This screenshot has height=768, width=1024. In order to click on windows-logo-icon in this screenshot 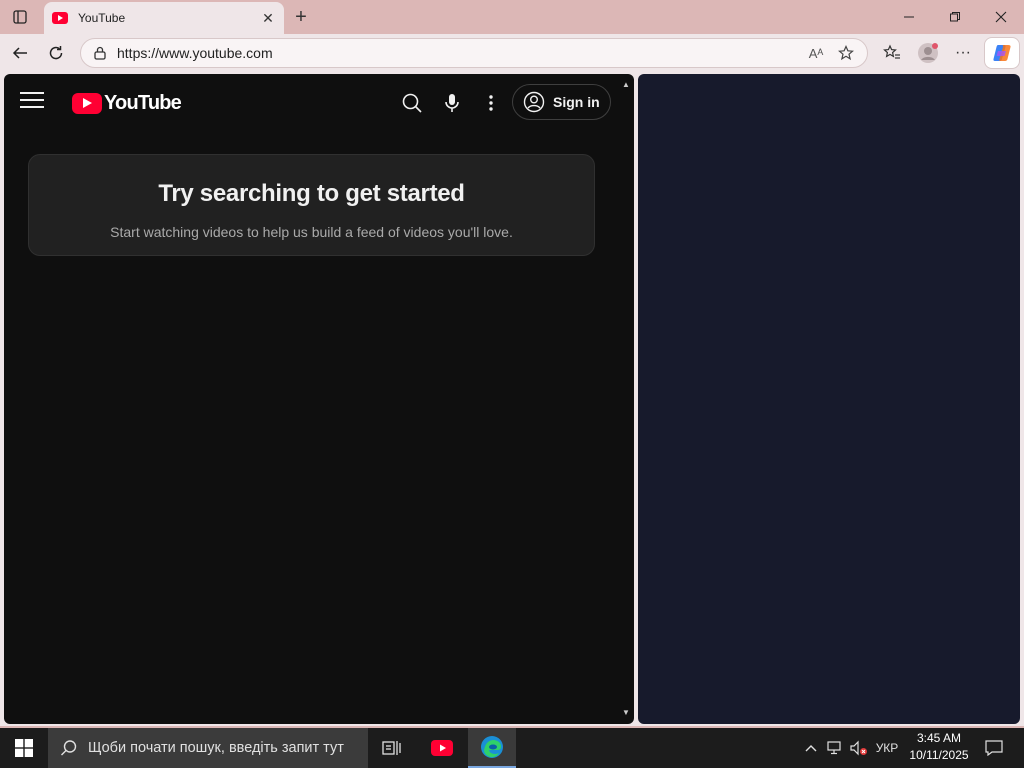, I will do `click(24, 748)`.